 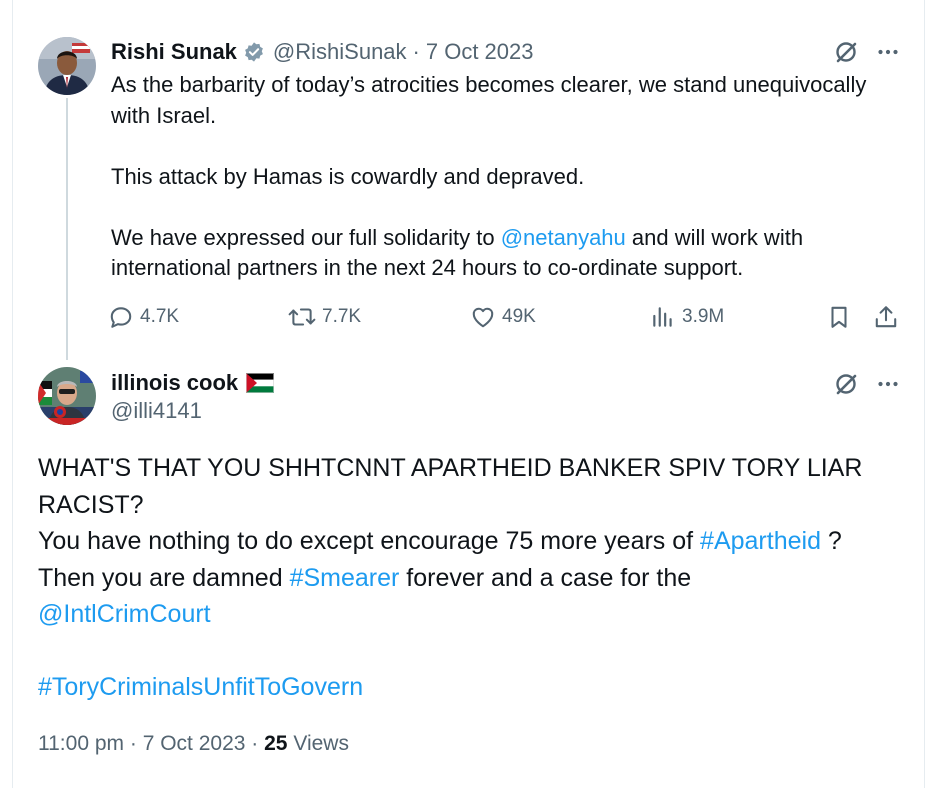 What do you see at coordinates (760, 541) in the screenshot?
I see `hashtag-link: #Apartheid` at bounding box center [760, 541].